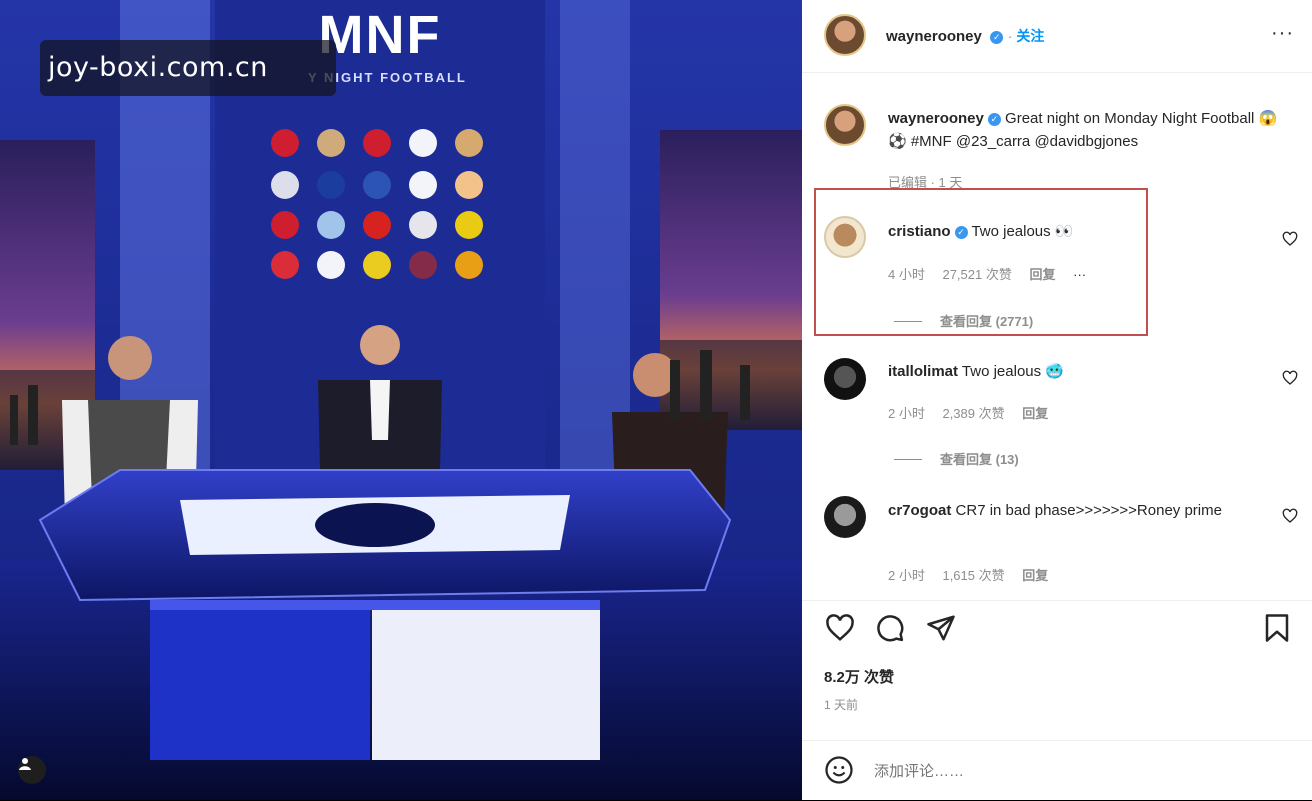 This screenshot has width=1312, height=801. Describe the element at coordinates (841, 705) in the screenshot. I see `post-time: 1 天前` at that location.